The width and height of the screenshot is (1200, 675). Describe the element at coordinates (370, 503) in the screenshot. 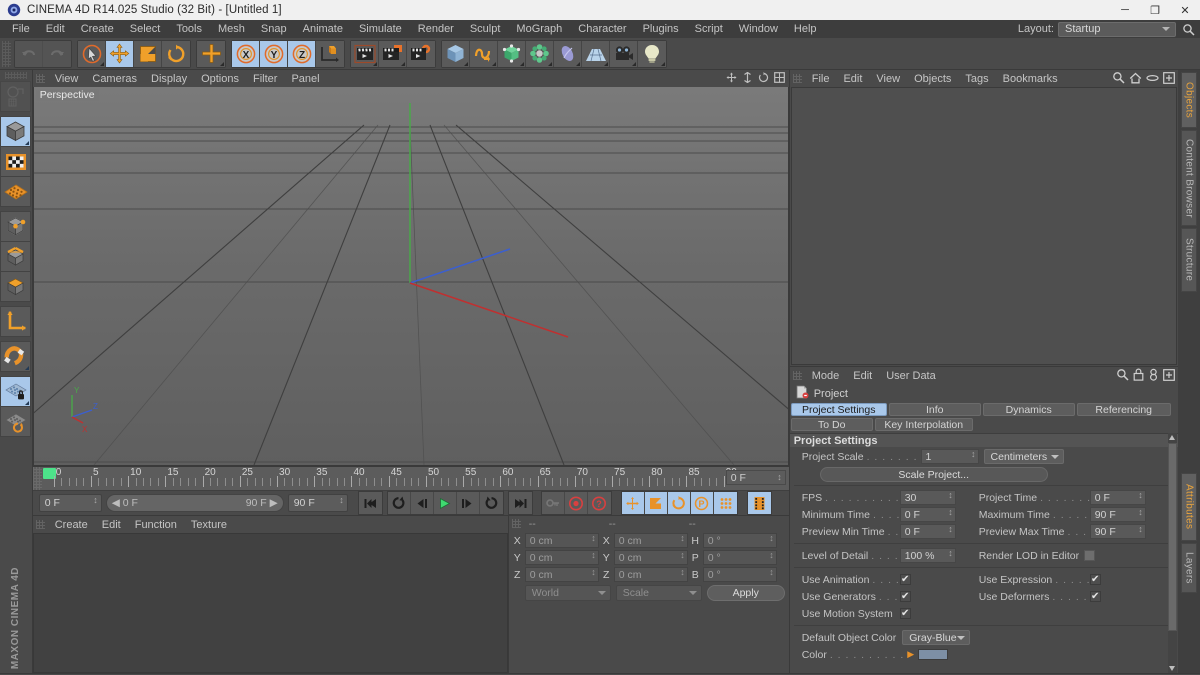

I see `go-to-start-button` at that location.